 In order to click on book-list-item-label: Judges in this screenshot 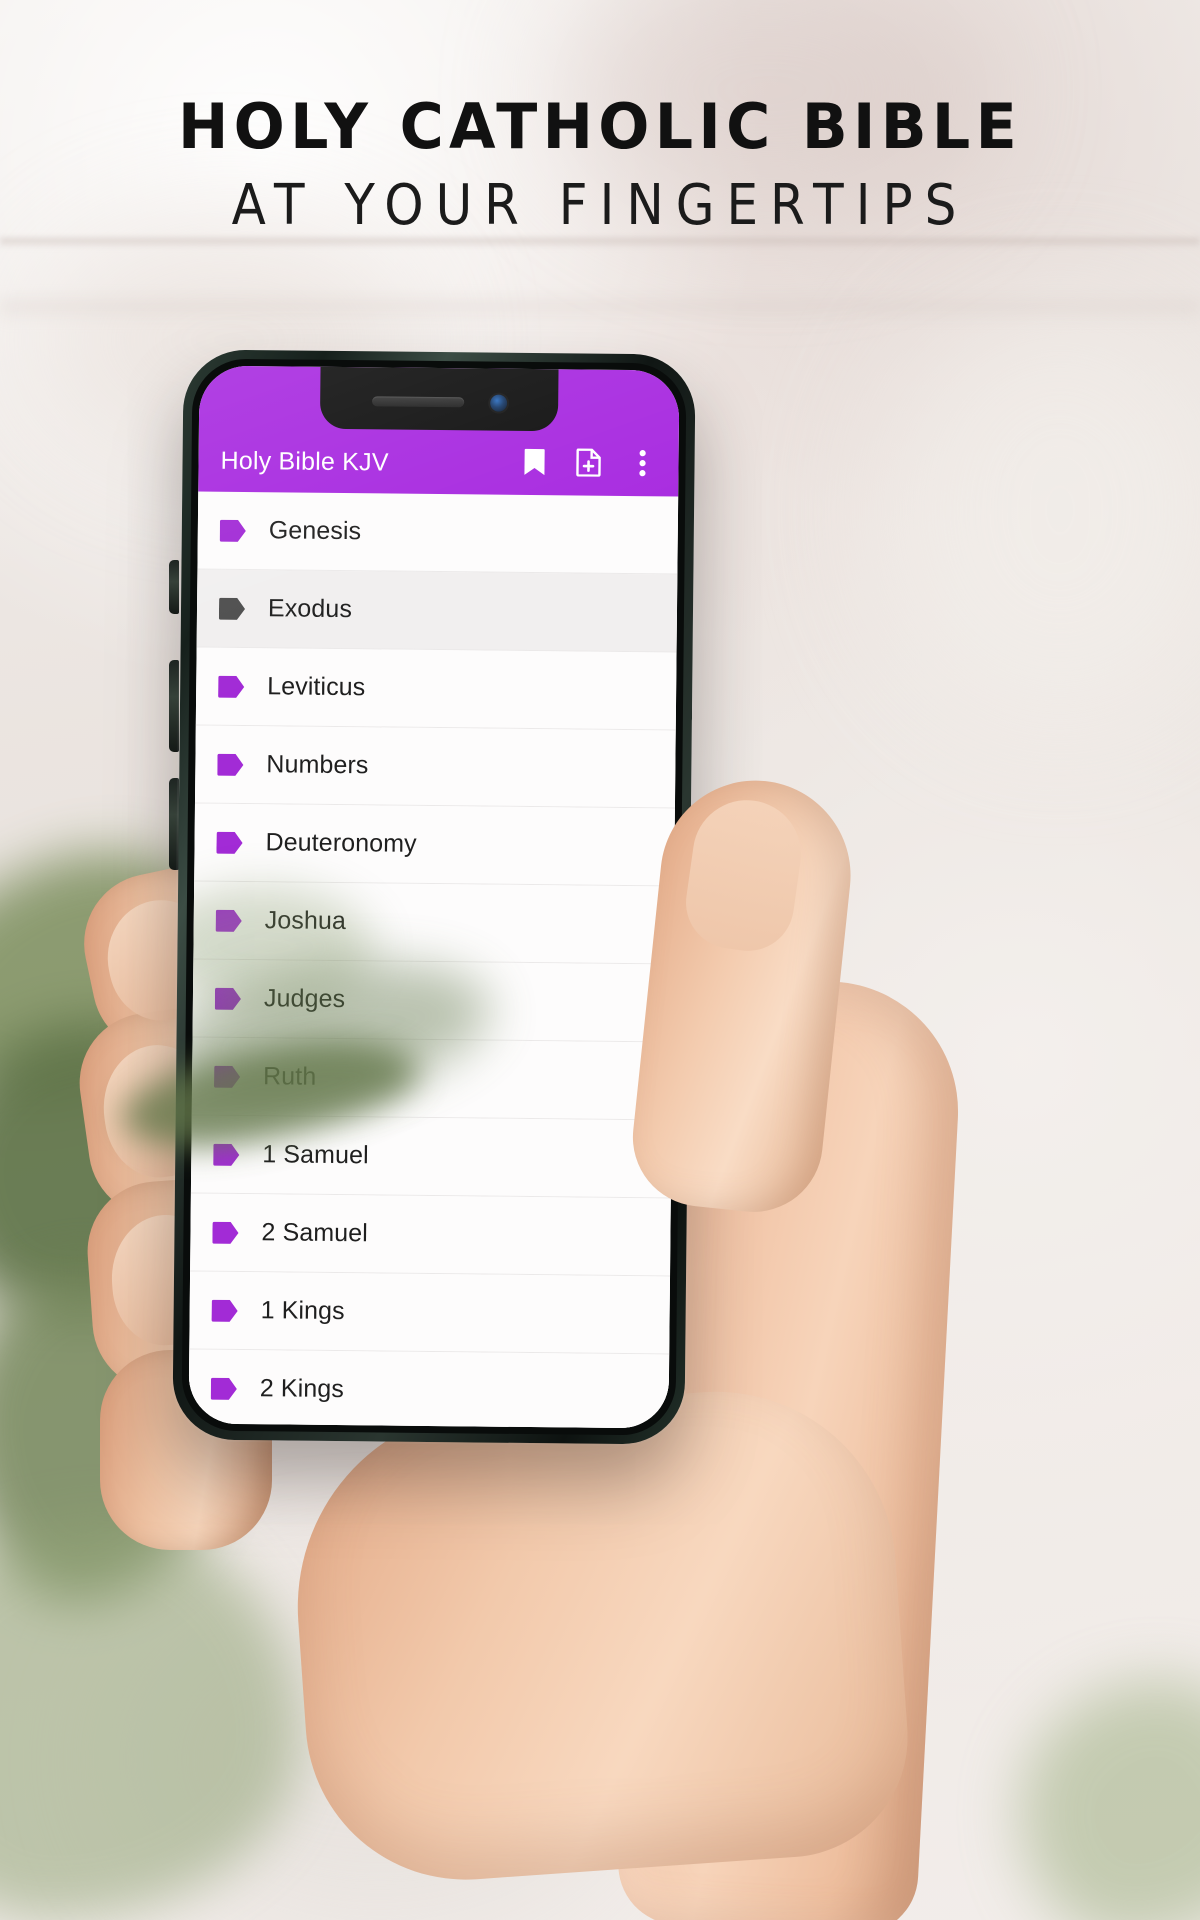, I will do `click(304, 999)`.